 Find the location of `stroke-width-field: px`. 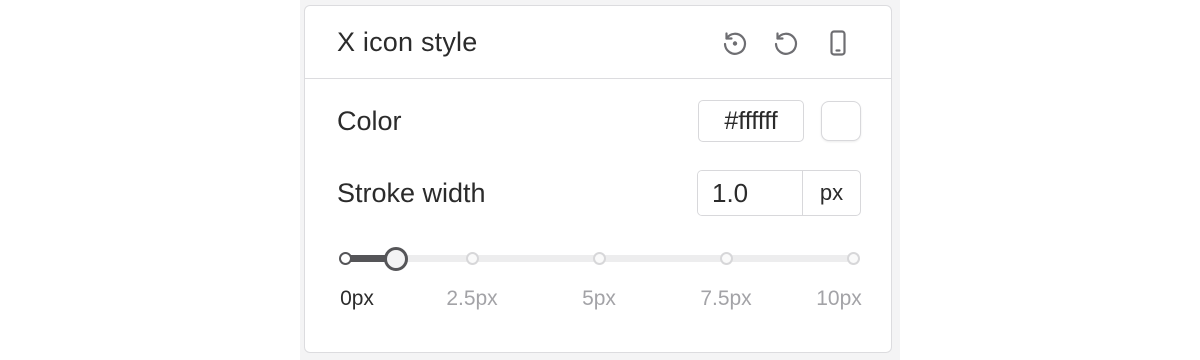

stroke-width-field: px is located at coordinates (779, 193).